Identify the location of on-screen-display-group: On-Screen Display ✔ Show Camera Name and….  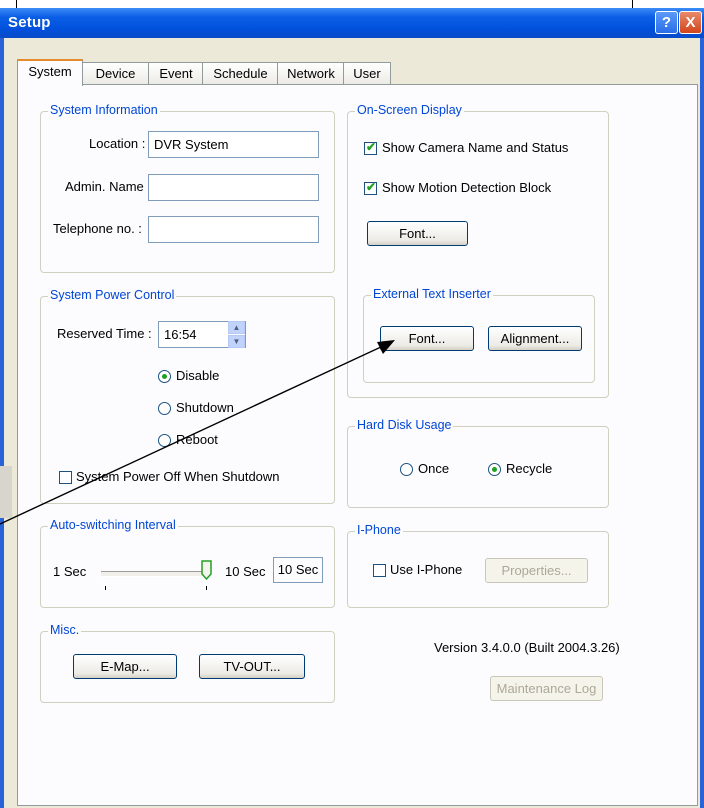
(478, 250).